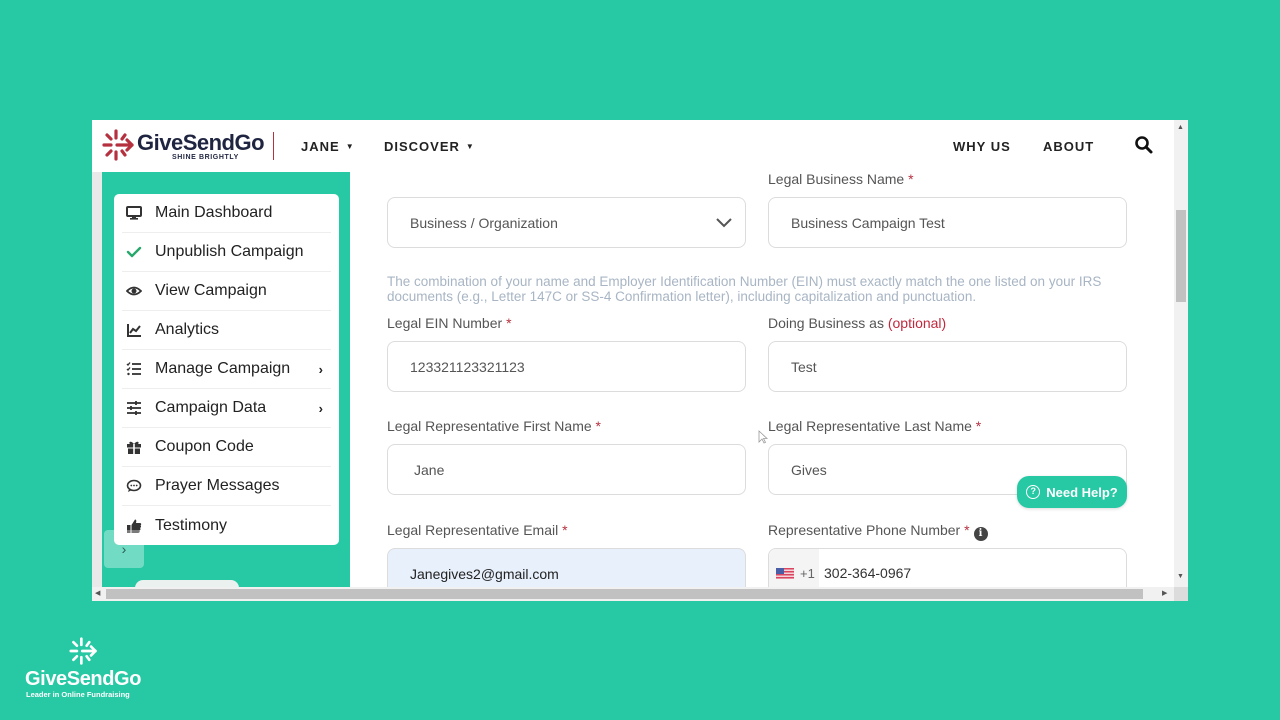 This screenshot has width=1280, height=720. I want to click on legal-business-name-label: Legal Business Name *, so click(841, 179).